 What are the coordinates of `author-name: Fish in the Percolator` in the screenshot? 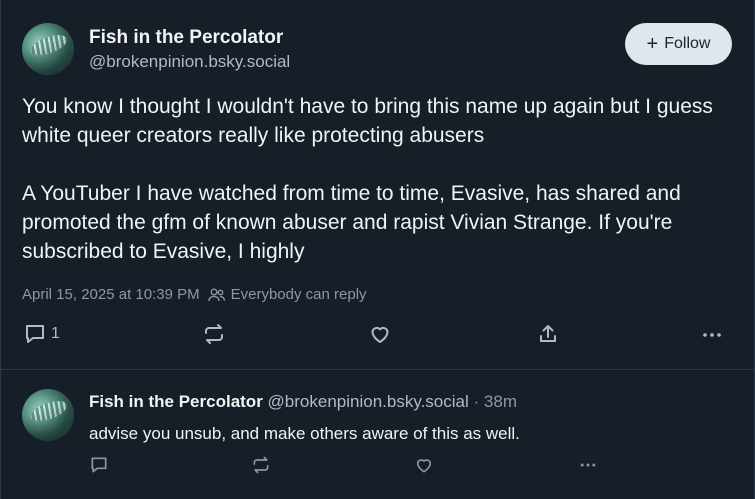 It's located at (186, 38).